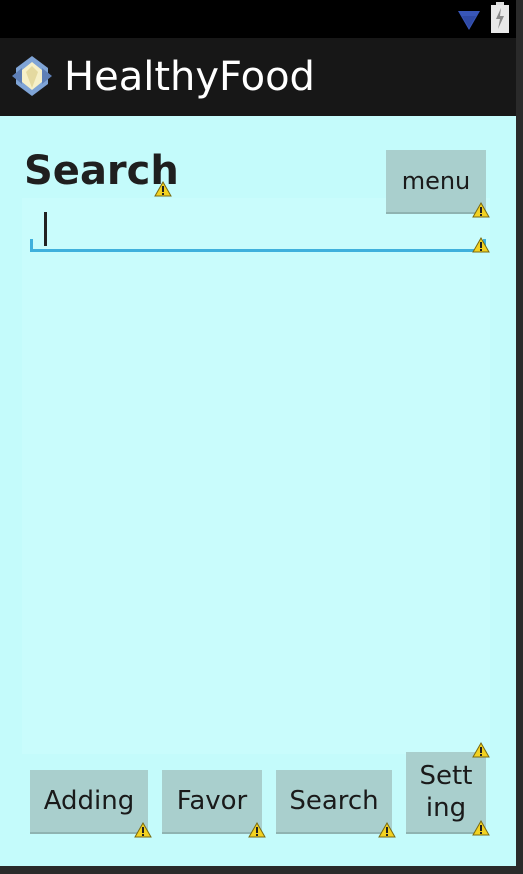 The width and height of the screenshot is (523, 874). Describe the element at coordinates (32, 76) in the screenshot. I see `app-icon` at that location.